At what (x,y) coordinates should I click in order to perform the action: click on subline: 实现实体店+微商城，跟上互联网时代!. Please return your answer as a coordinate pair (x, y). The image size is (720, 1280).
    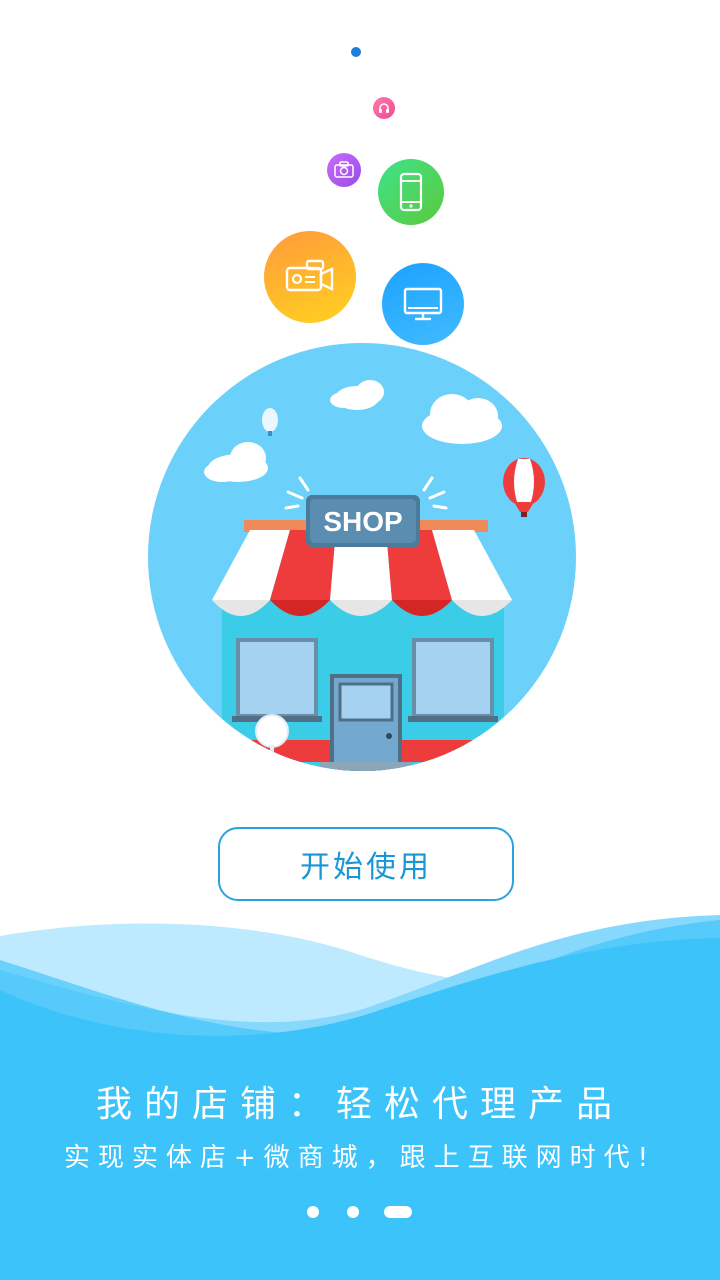
    Looking at the image, I should click on (360, 1158).